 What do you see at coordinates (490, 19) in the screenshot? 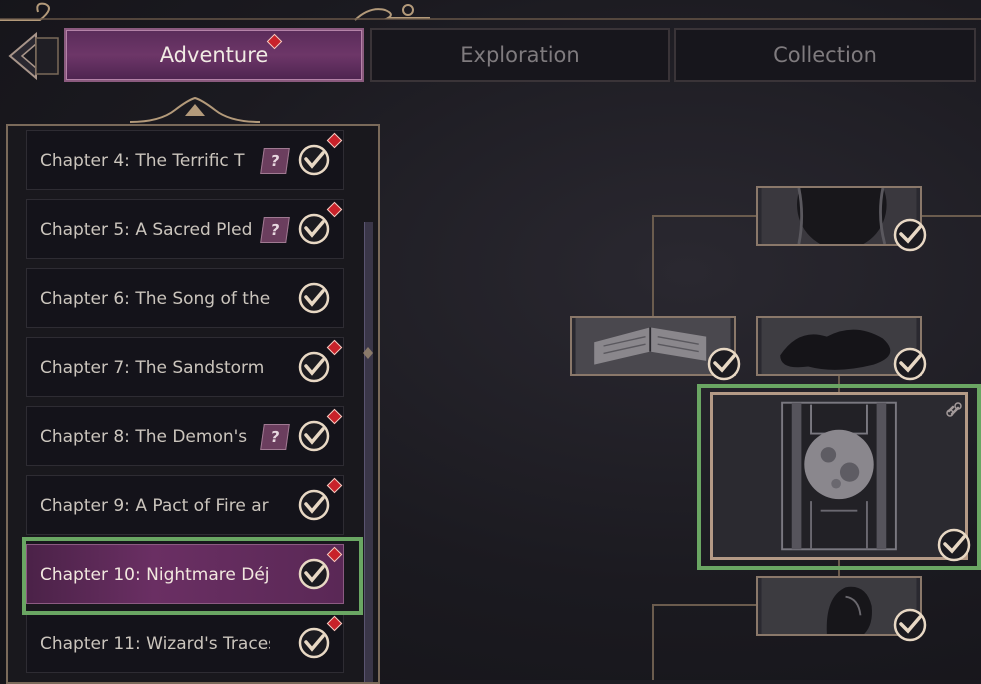
I see `top-divider-line` at bounding box center [490, 19].